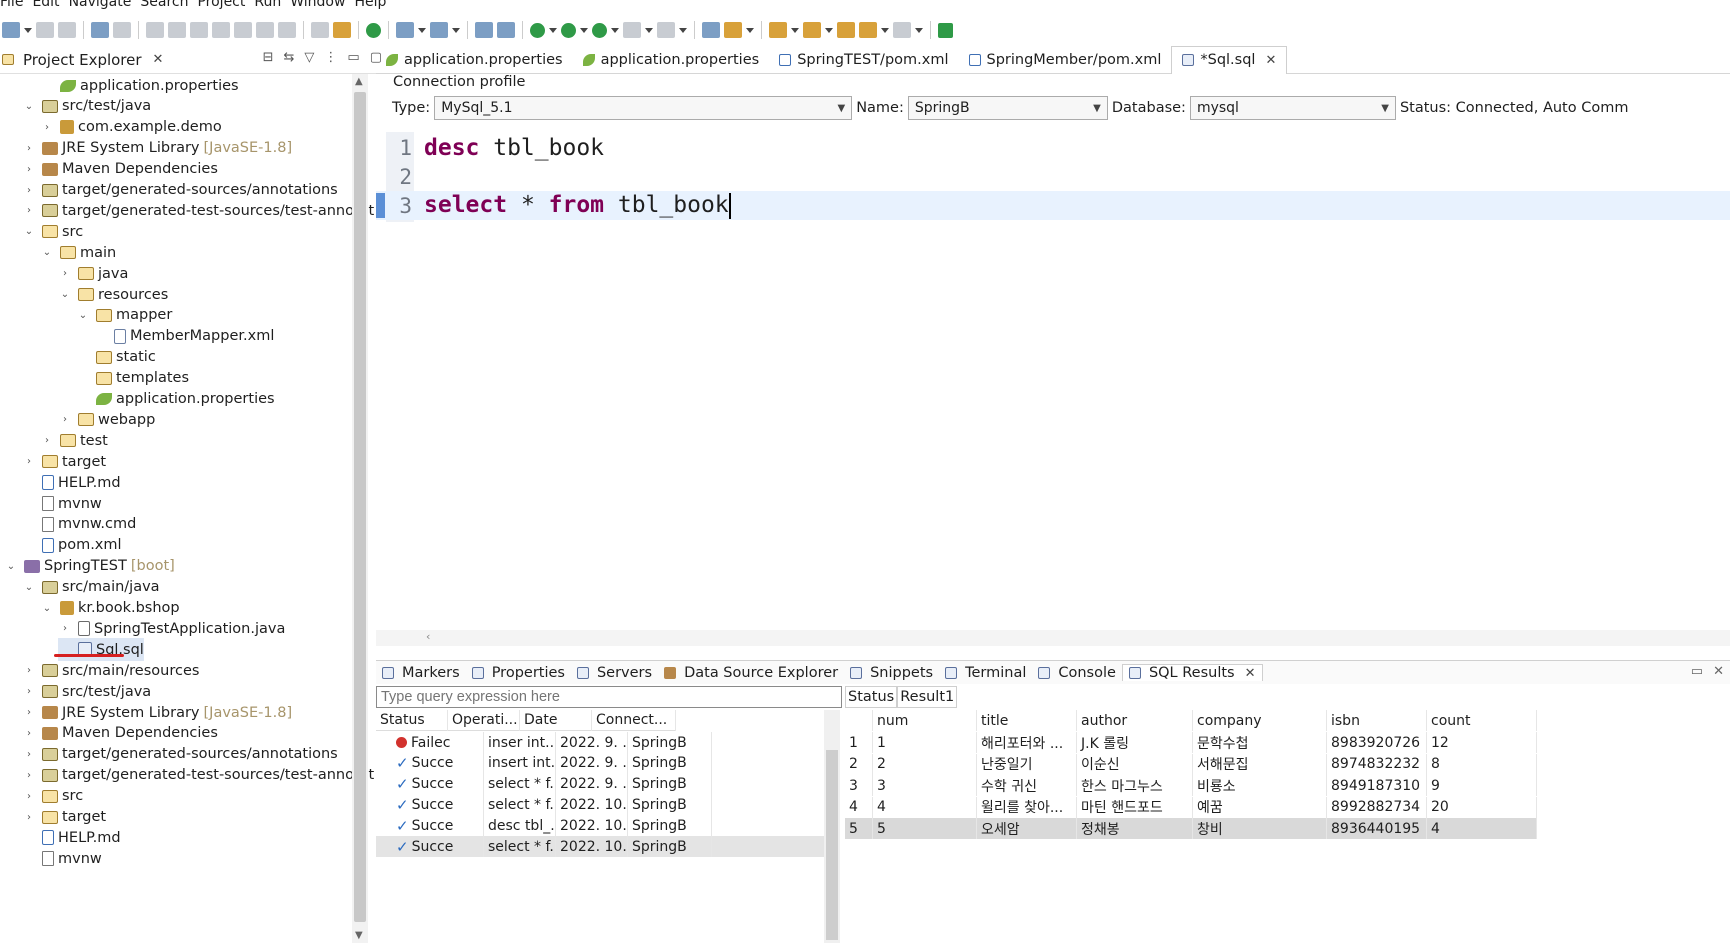 This screenshot has width=1730, height=943. I want to click on project-tree-scrollbar: ▲ ▼, so click(360, 508).